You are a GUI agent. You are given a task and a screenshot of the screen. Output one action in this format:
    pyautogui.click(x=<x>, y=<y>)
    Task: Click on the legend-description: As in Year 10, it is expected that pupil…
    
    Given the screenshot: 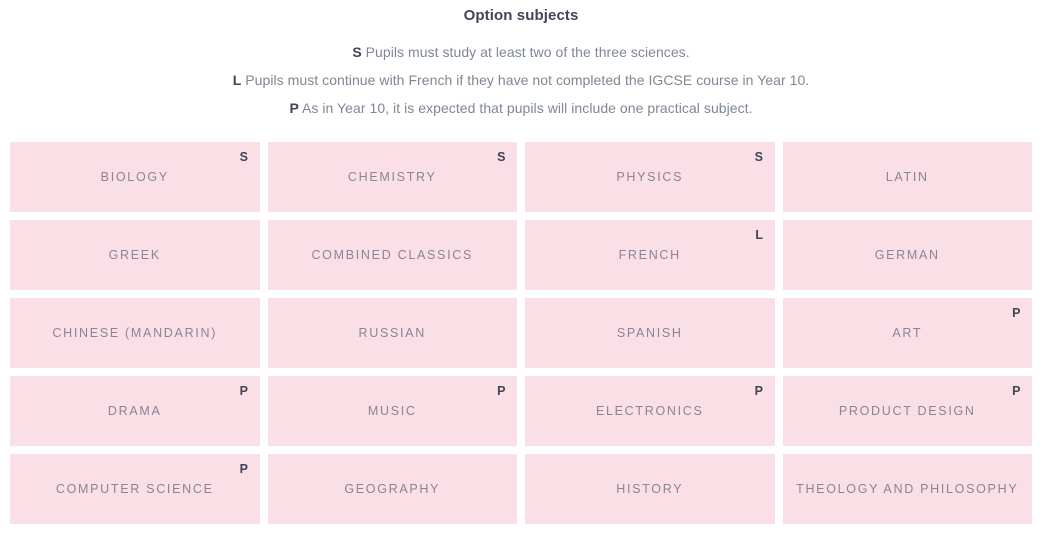 What is the action you would take?
    pyautogui.click(x=525, y=108)
    